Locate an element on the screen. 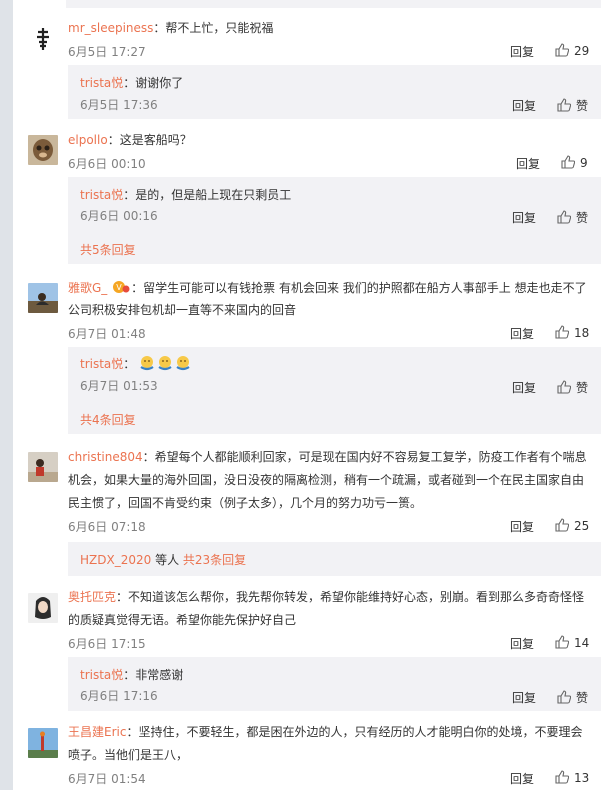 The height and width of the screenshot is (790, 605). username-link: 王昌建Eric is located at coordinates (97, 732).